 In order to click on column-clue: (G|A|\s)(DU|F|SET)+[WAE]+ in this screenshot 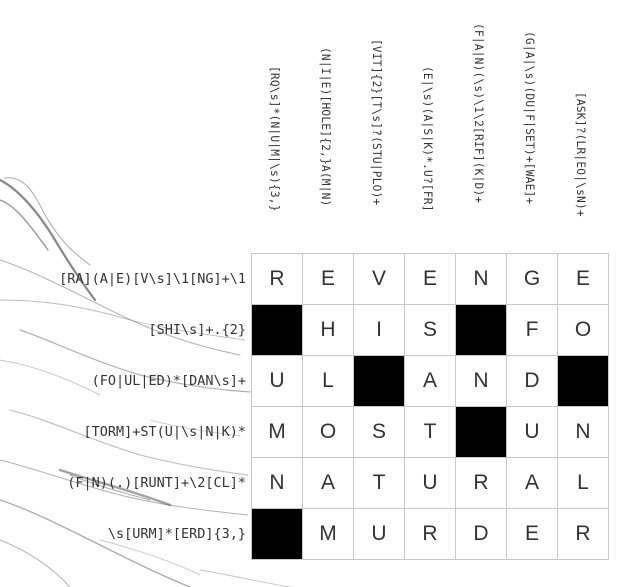, I will do `click(529, 118)`.